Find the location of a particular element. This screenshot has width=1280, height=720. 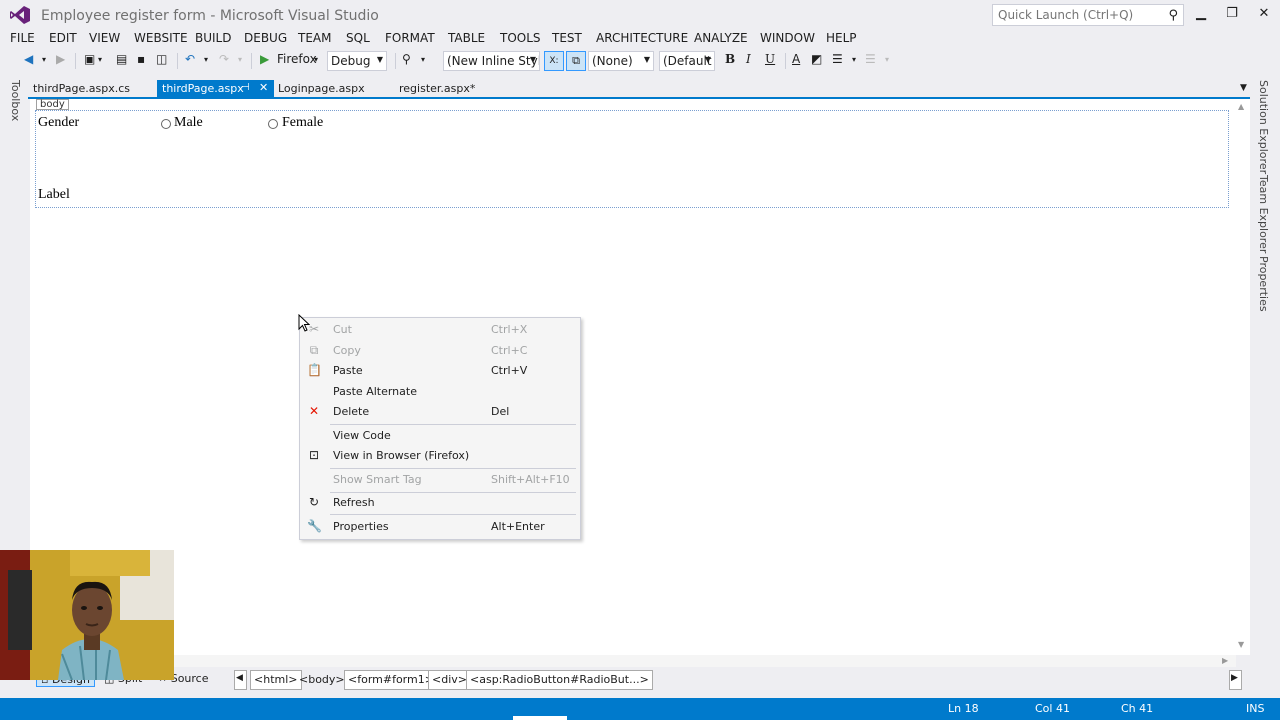

underline-button: U is located at coordinates (770, 61).